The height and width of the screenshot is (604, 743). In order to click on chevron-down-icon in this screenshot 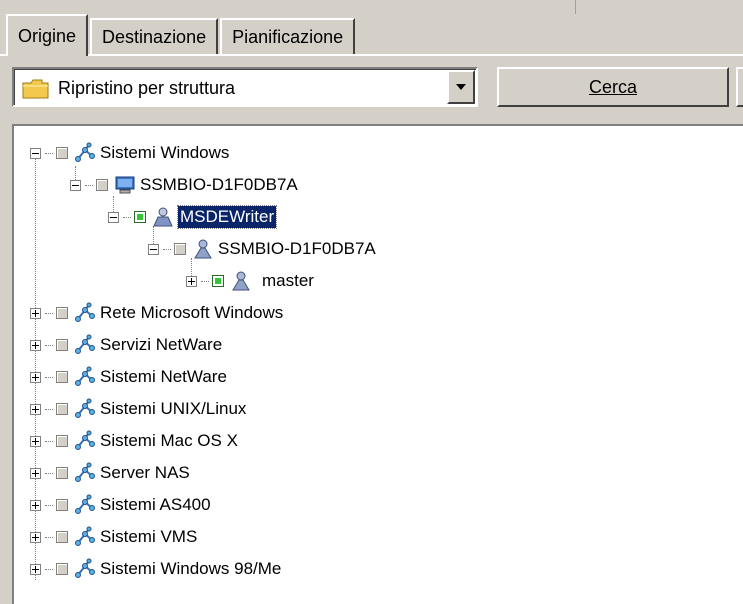, I will do `click(461, 87)`.